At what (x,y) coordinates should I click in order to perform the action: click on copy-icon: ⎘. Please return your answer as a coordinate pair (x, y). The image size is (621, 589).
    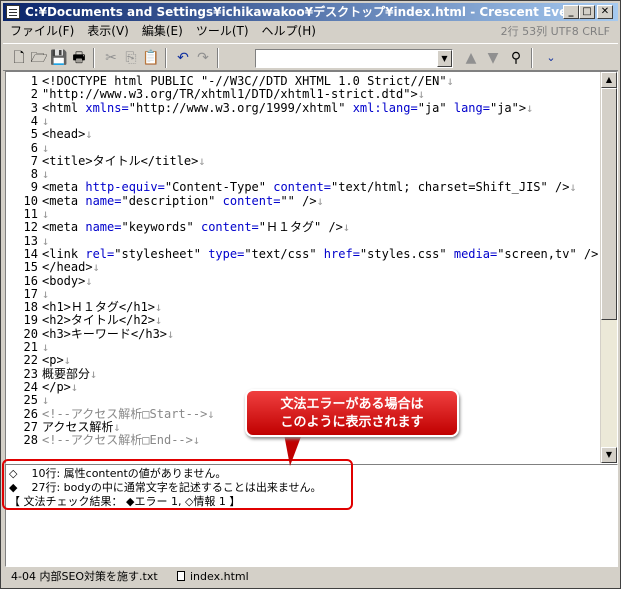
    Looking at the image, I should click on (131, 58).